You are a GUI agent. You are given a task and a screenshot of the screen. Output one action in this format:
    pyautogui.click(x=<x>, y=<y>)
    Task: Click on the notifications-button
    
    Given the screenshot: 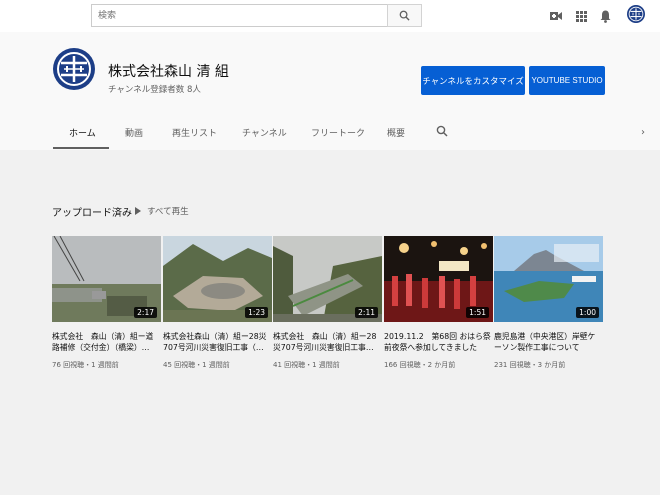 What is the action you would take?
    pyautogui.click(x=605, y=16)
    